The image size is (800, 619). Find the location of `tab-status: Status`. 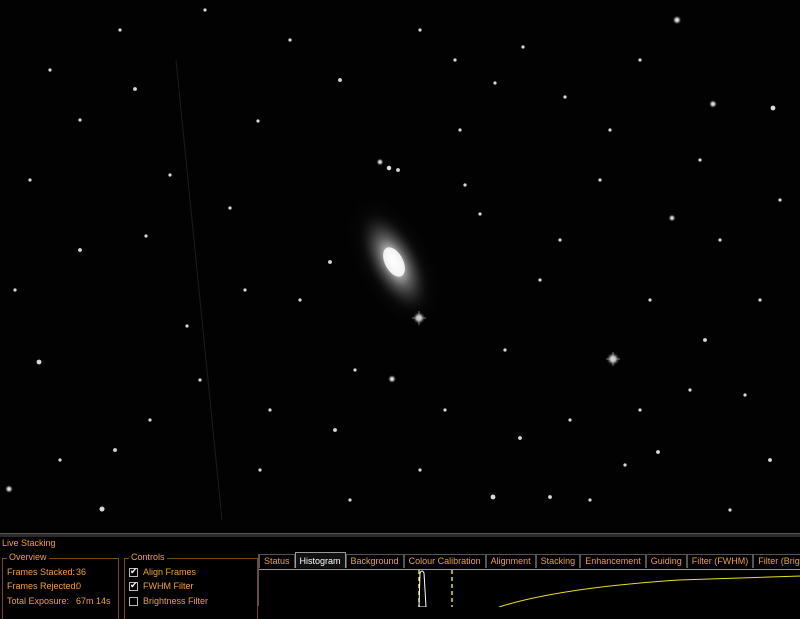

tab-status: Status is located at coordinates (277, 561).